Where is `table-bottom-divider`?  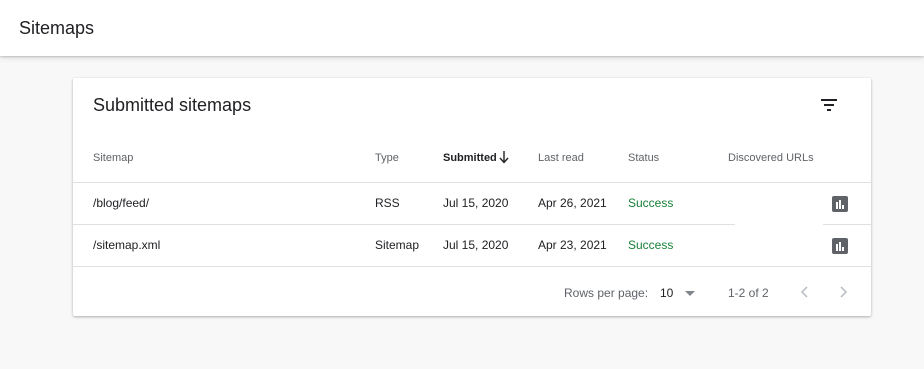
table-bottom-divider is located at coordinates (472, 266).